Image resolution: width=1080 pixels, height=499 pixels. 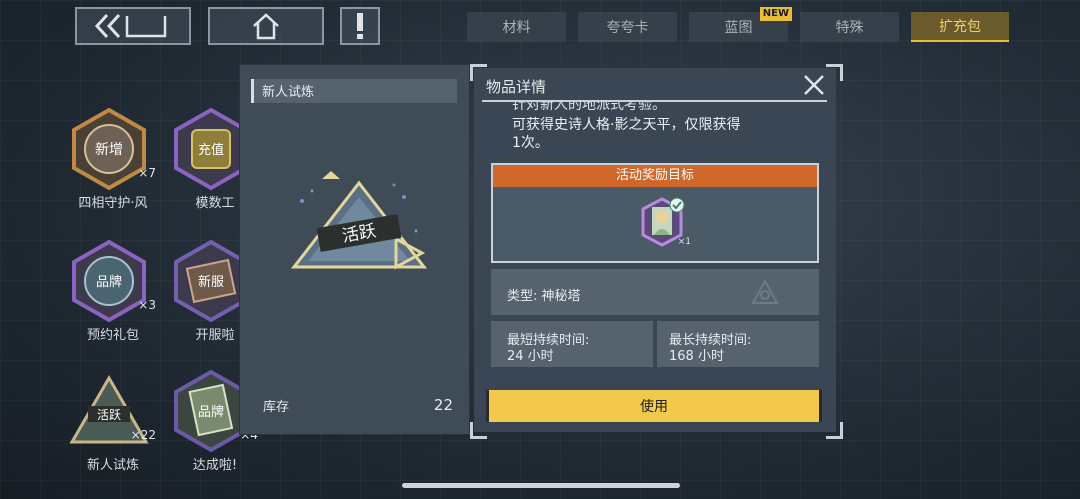 I want to click on preview-title: 新人试炼, so click(x=288, y=92).